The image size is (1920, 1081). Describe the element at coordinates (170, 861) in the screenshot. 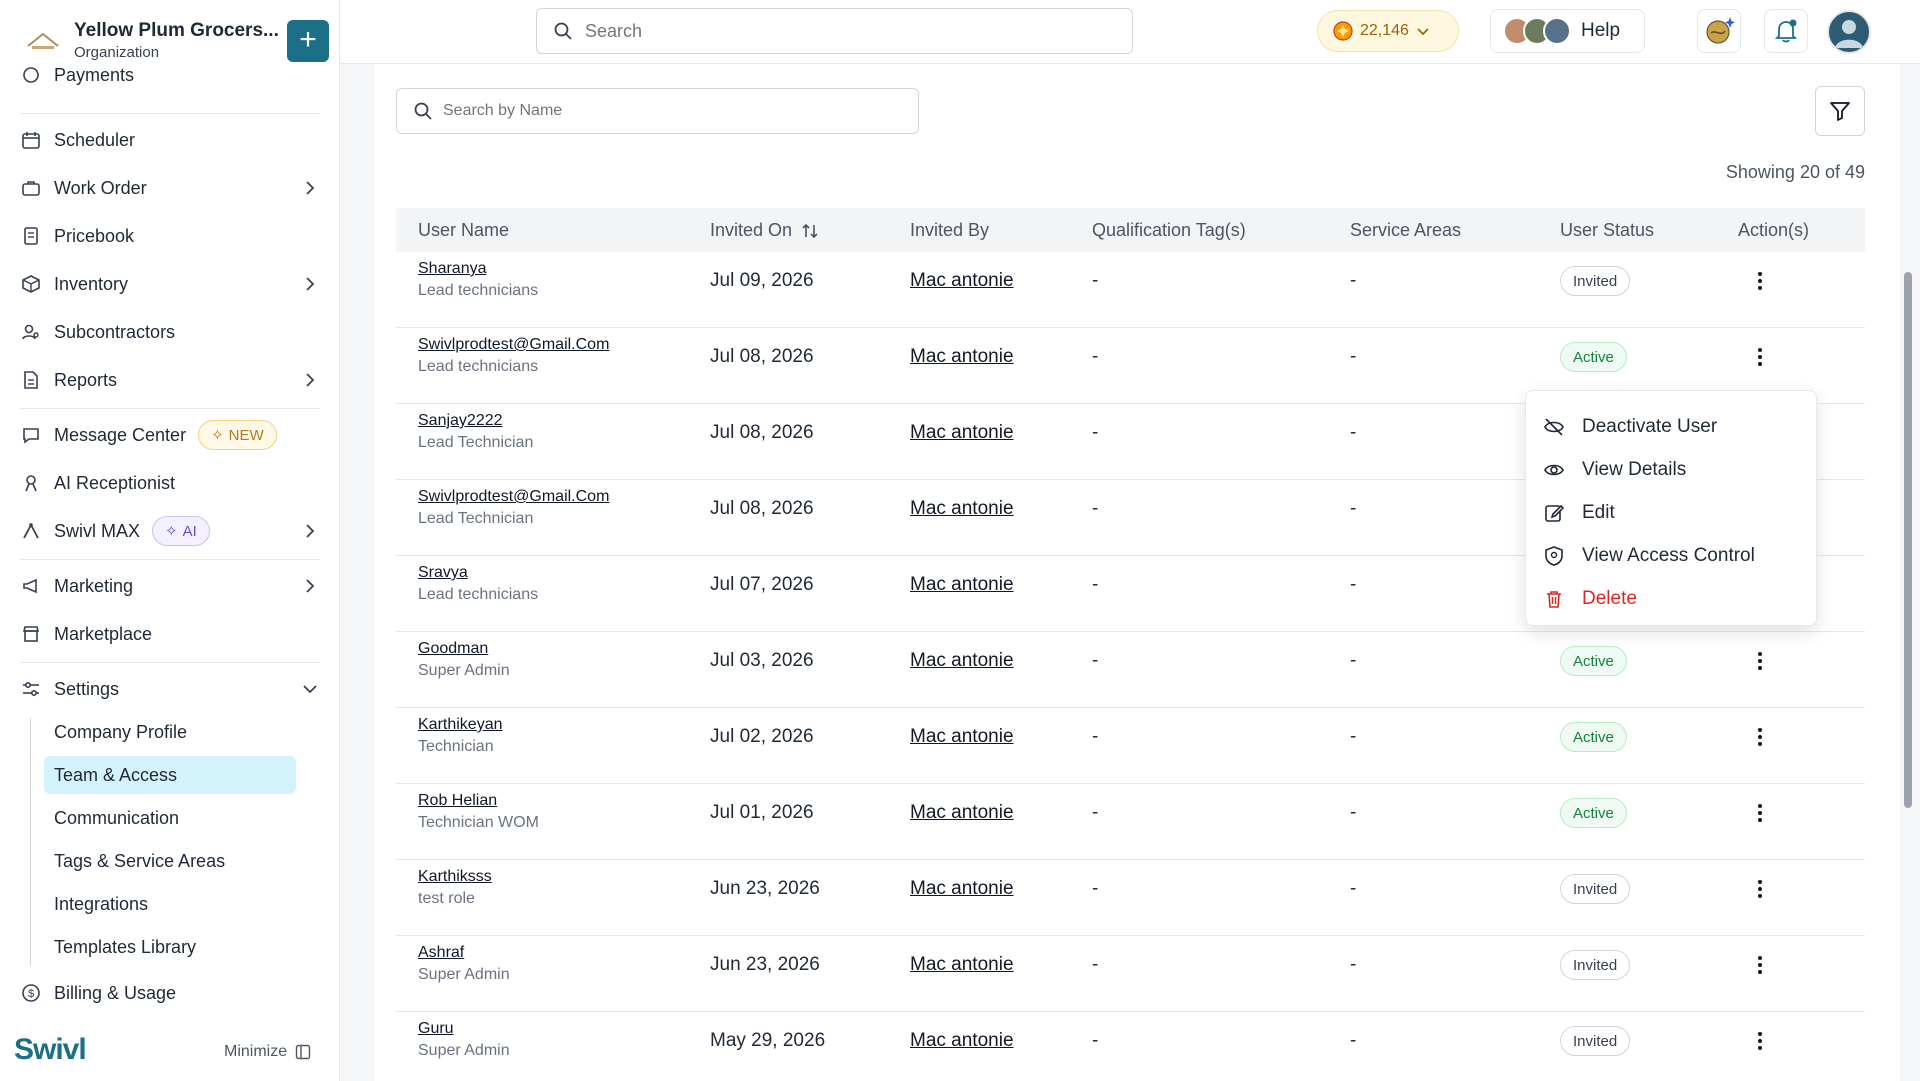

I see `subnav-tags-service-areas: Tags & Service Areas` at that location.